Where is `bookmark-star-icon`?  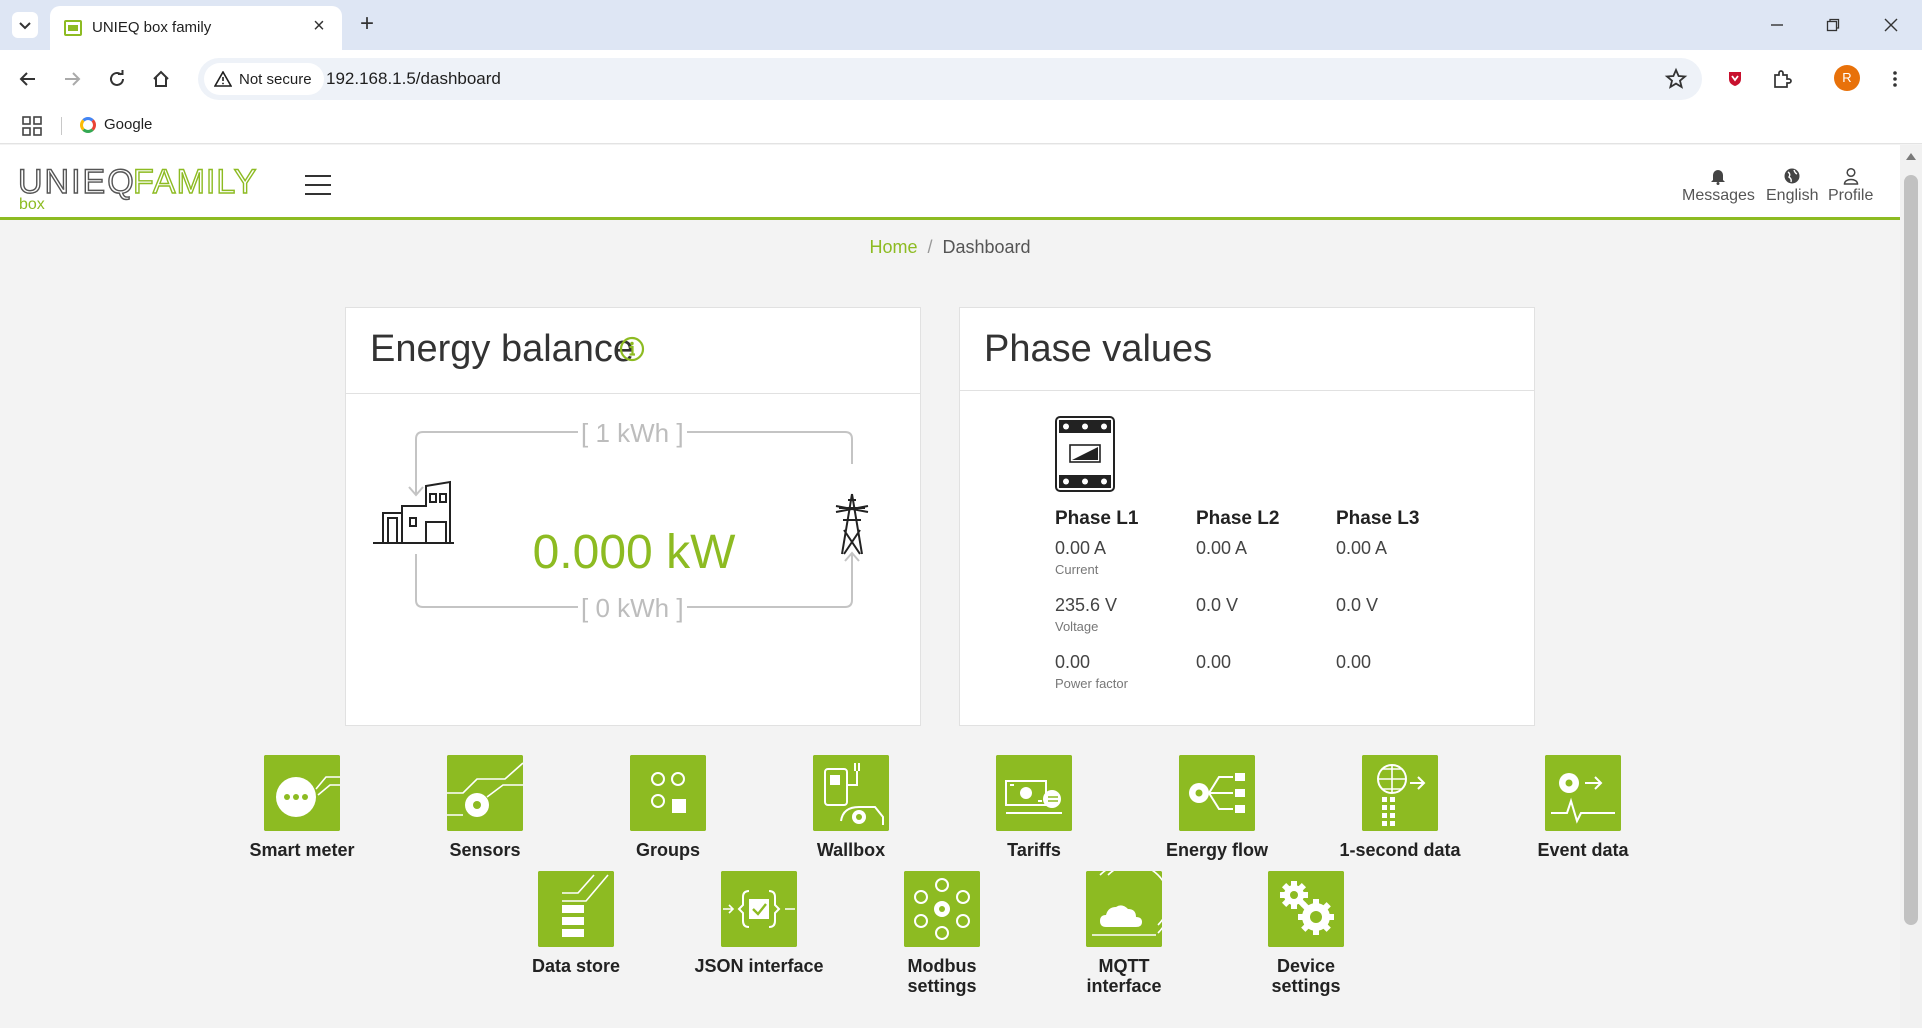 bookmark-star-icon is located at coordinates (1676, 79).